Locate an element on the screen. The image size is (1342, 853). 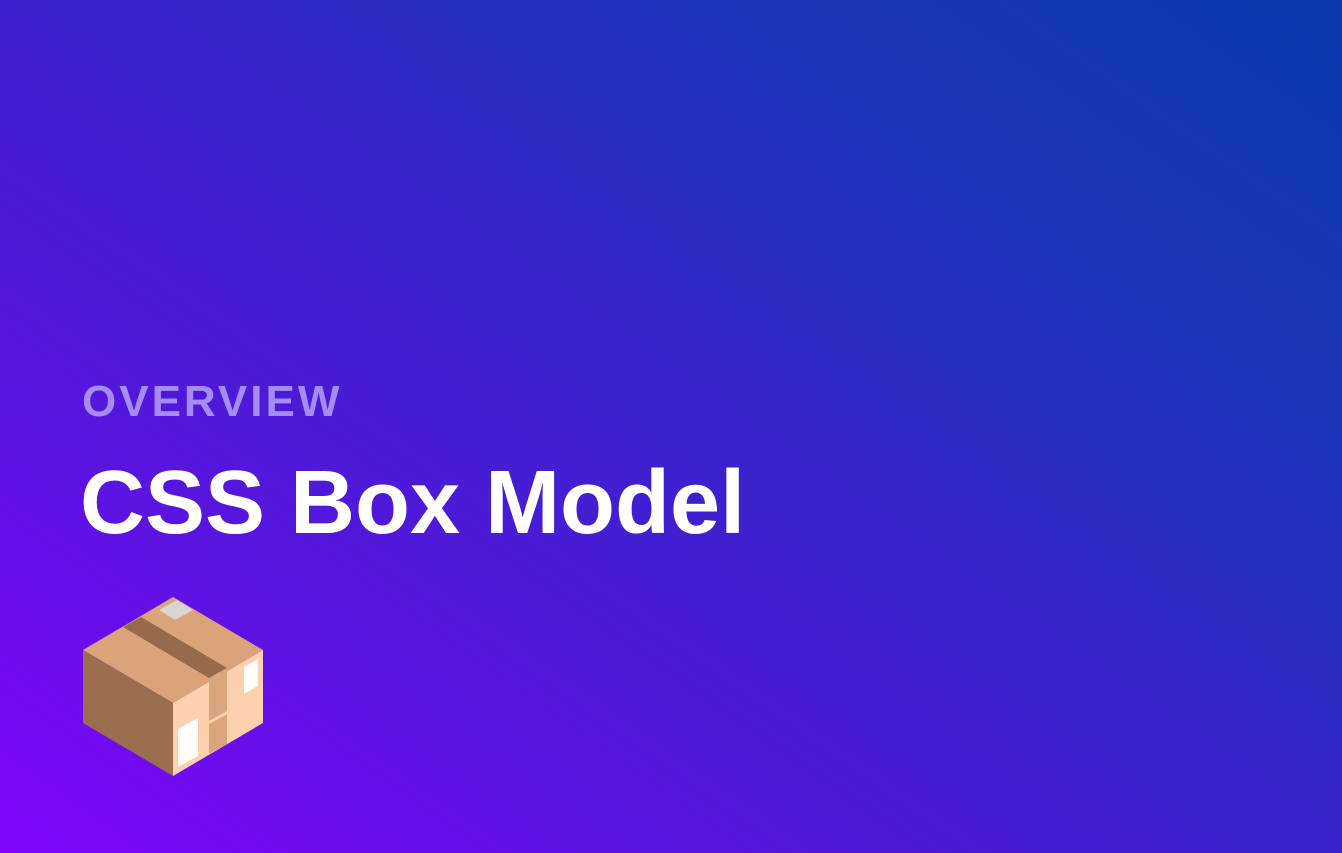
page-title: CSS Box Model is located at coordinates (413, 503).